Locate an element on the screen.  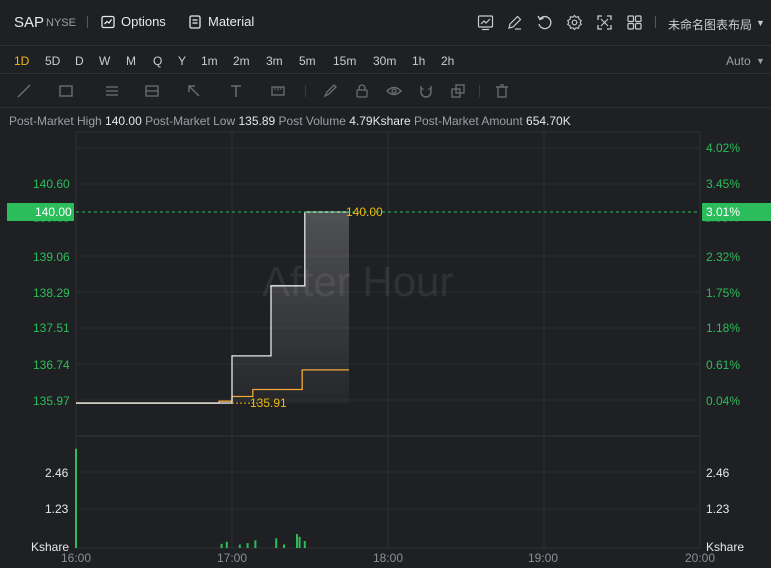
percent-tick-label: 4.02% is located at coordinates (723, 148).